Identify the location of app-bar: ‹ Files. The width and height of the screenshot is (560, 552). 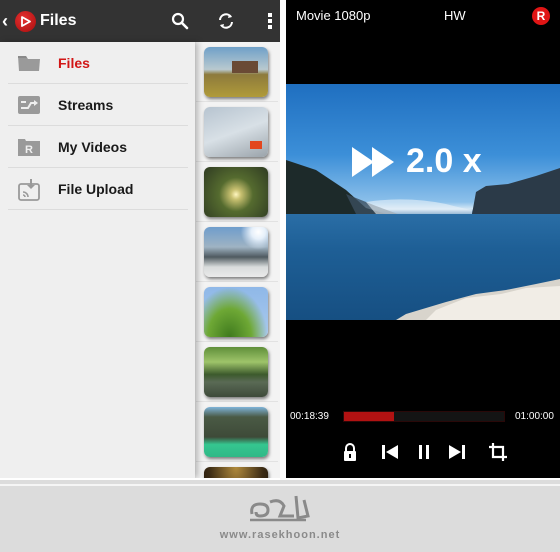
(140, 21).